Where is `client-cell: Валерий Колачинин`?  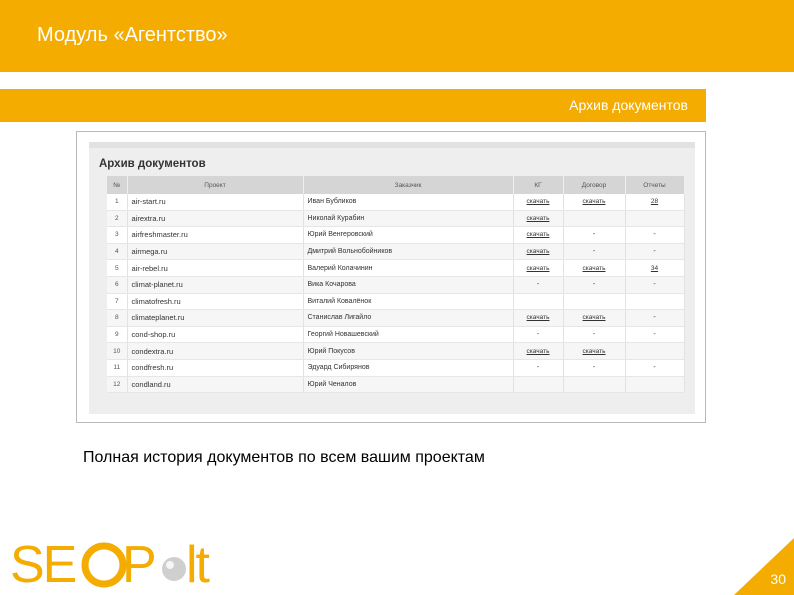
client-cell: Валерий Колачинин is located at coordinates (408, 268).